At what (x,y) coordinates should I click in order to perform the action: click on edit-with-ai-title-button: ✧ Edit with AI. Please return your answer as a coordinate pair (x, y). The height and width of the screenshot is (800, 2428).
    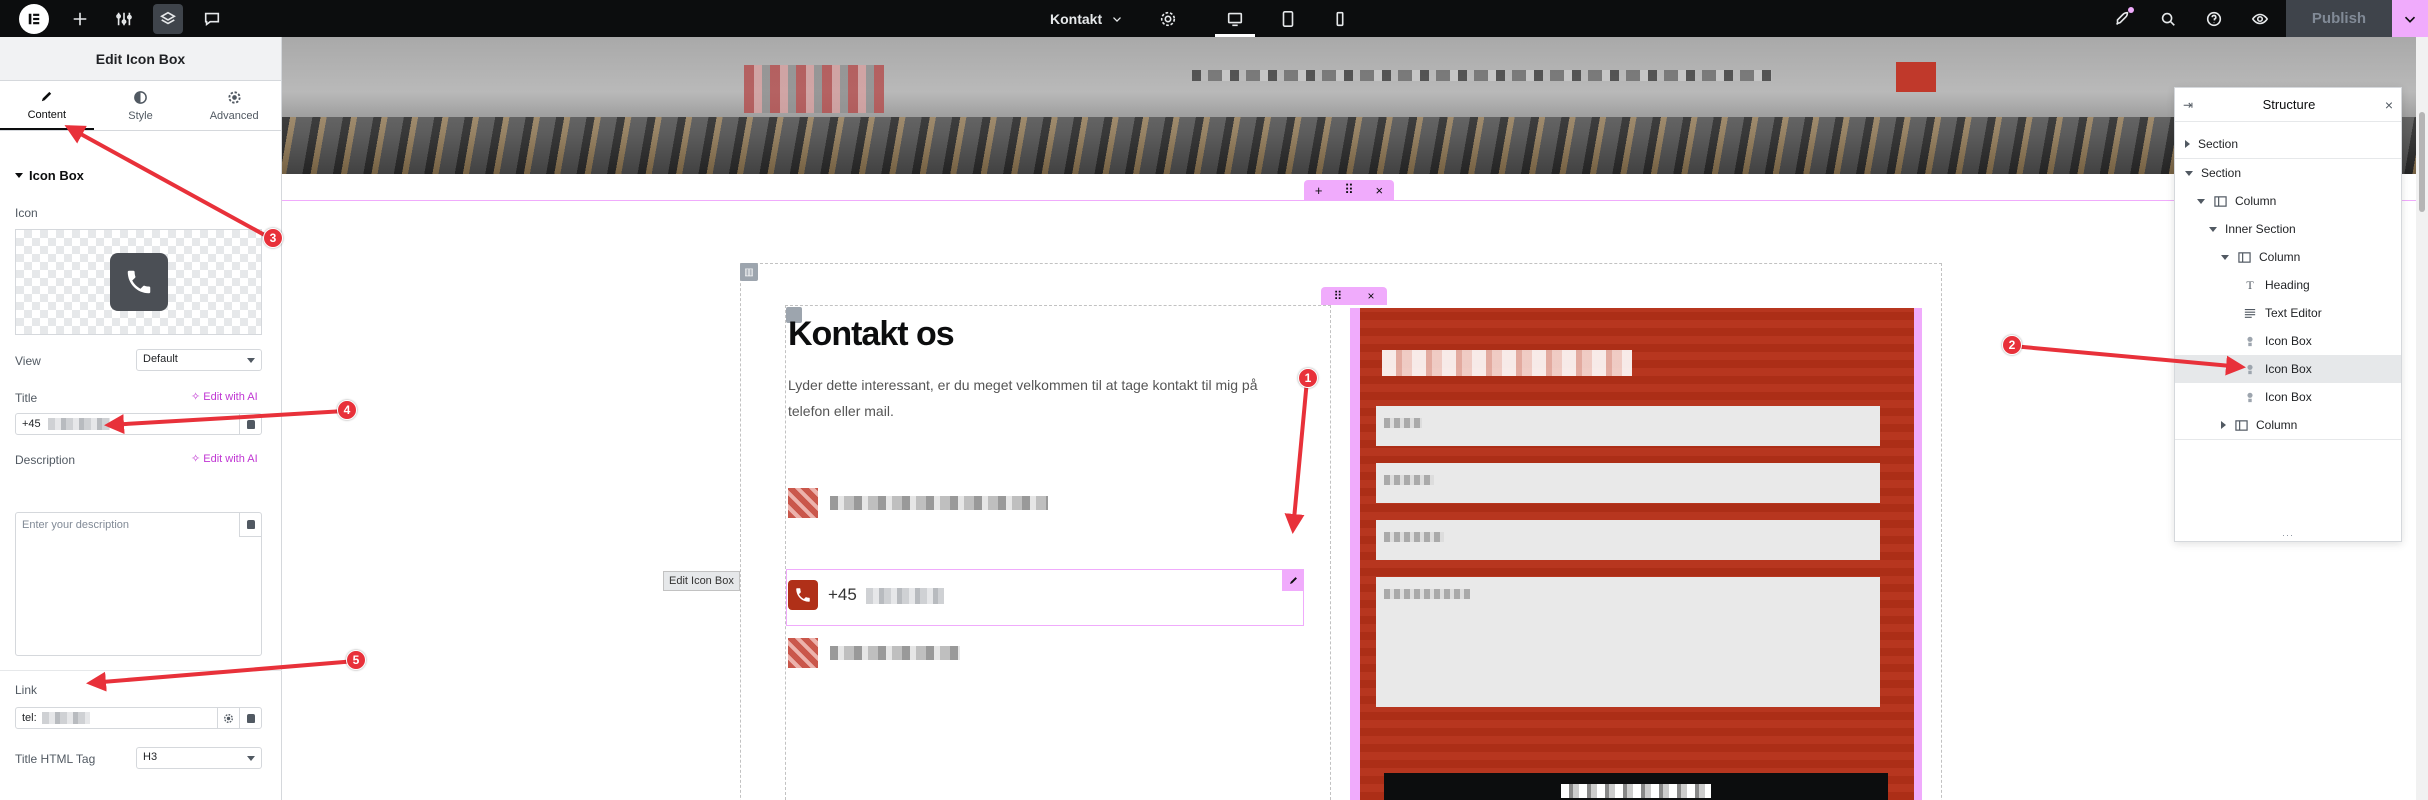
    Looking at the image, I should click on (224, 396).